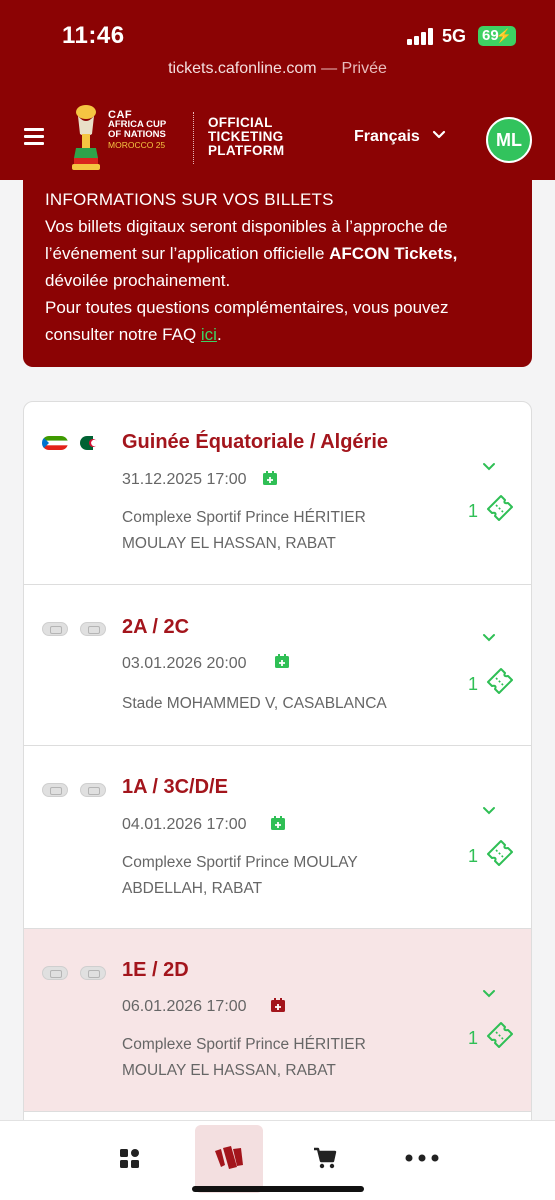 The height and width of the screenshot is (1200, 555). What do you see at coordinates (240, 862) in the screenshot?
I see `venue-line-1: Complexe Sportif Prince MOULAY` at bounding box center [240, 862].